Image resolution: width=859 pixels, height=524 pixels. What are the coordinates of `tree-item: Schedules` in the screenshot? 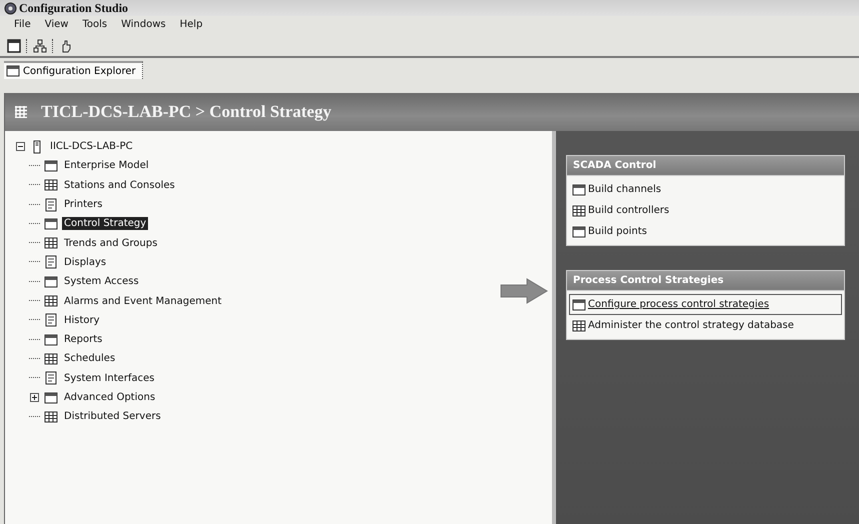 It's located at (90, 359).